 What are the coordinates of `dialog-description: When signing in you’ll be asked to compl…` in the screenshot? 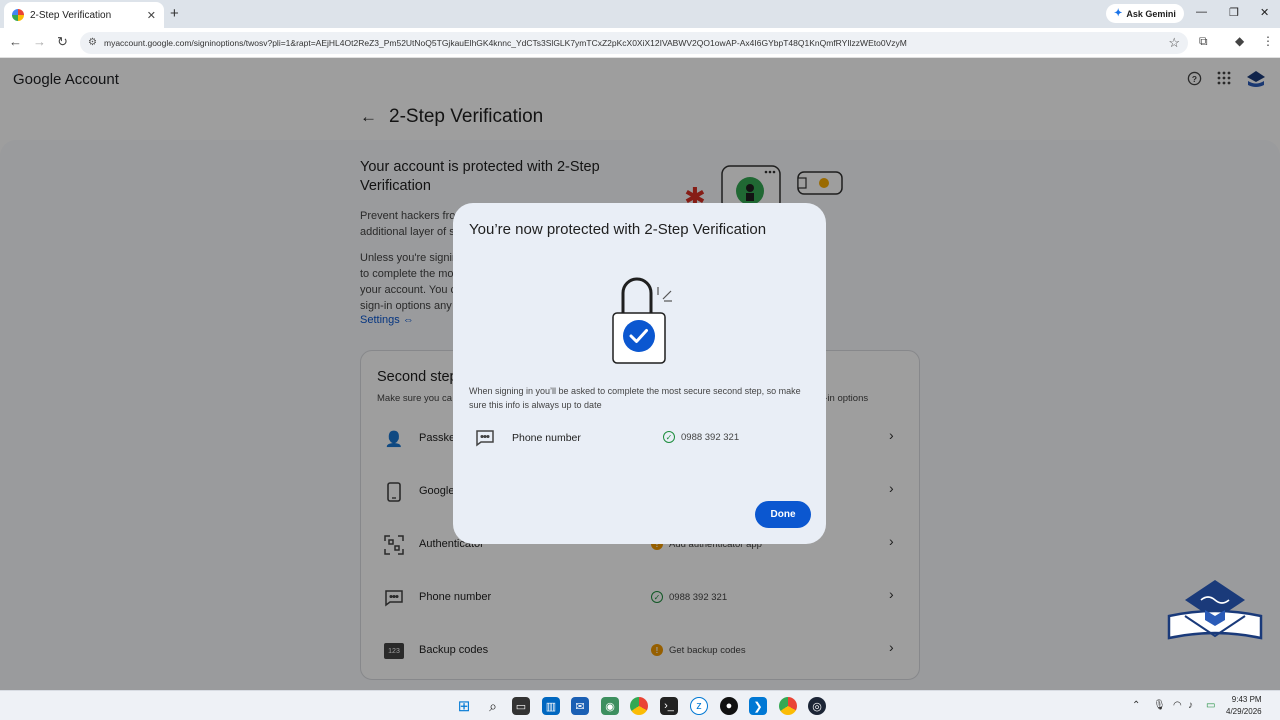 It's located at (635, 398).